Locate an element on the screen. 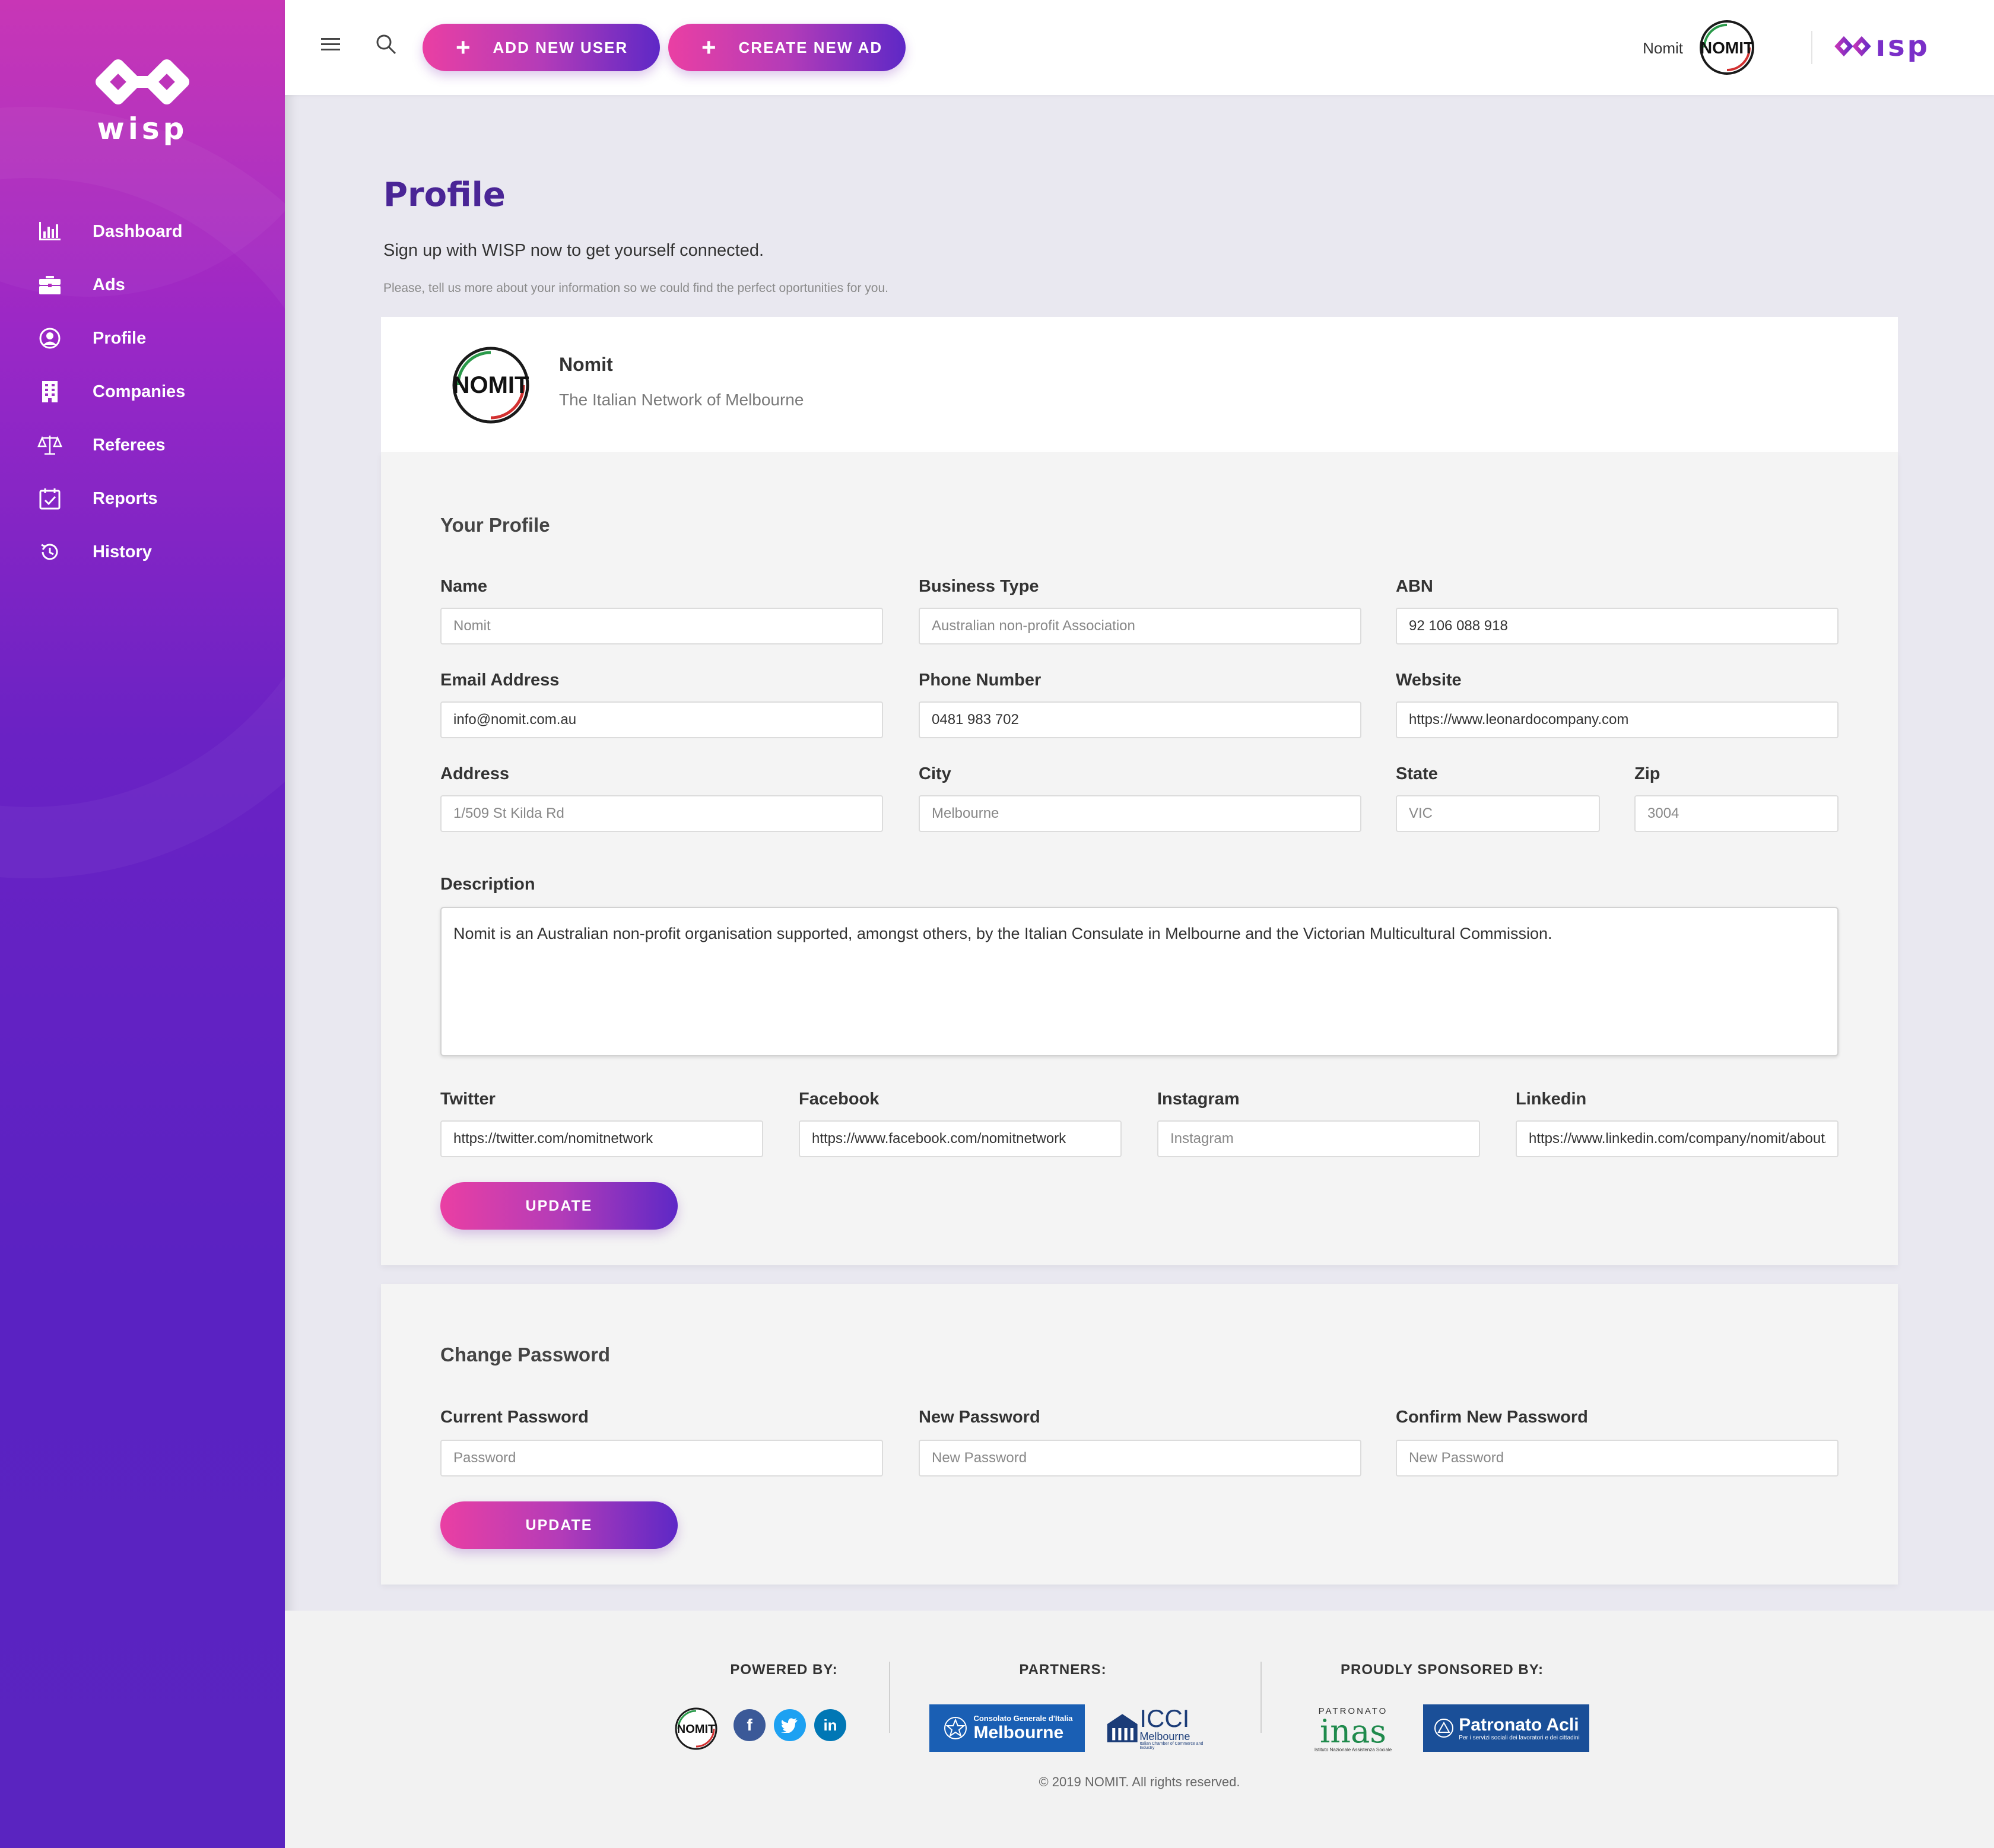 The height and width of the screenshot is (1848, 1994). sidebar-item-referees: Referees is located at coordinates (142, 445).